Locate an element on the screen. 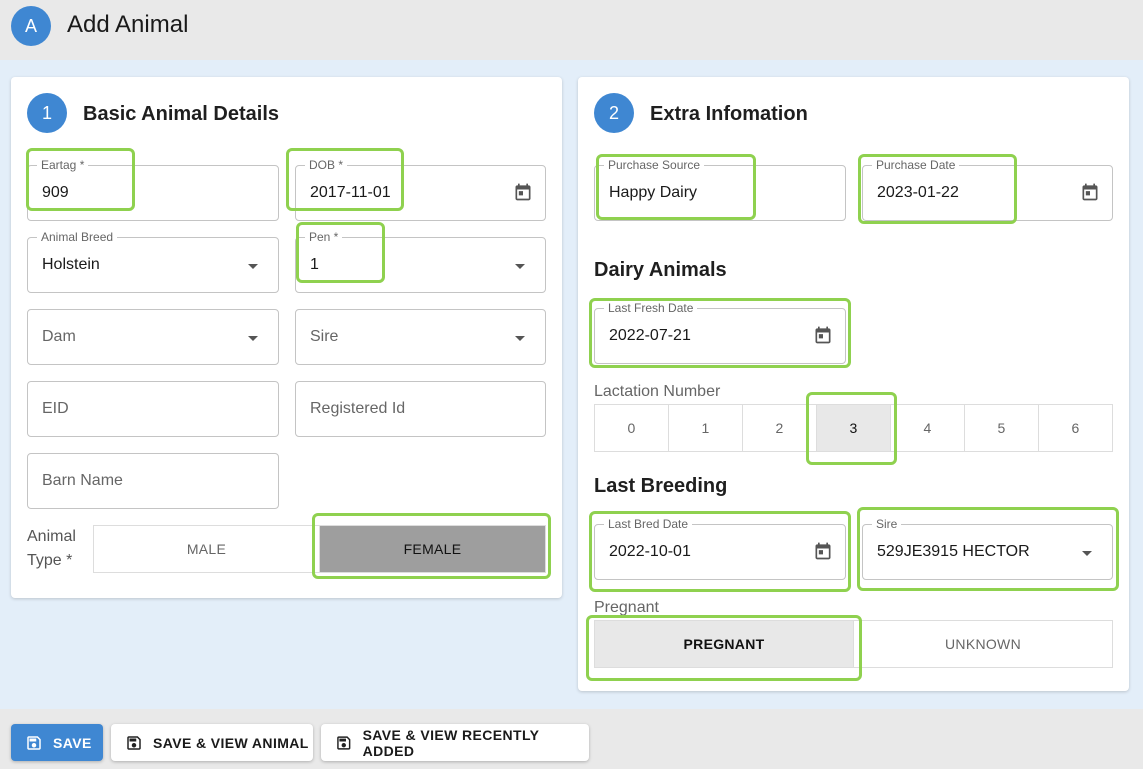  sire-breeding-select: Sire 529JE3915 HECTOR is located at coordinates (987, 548).